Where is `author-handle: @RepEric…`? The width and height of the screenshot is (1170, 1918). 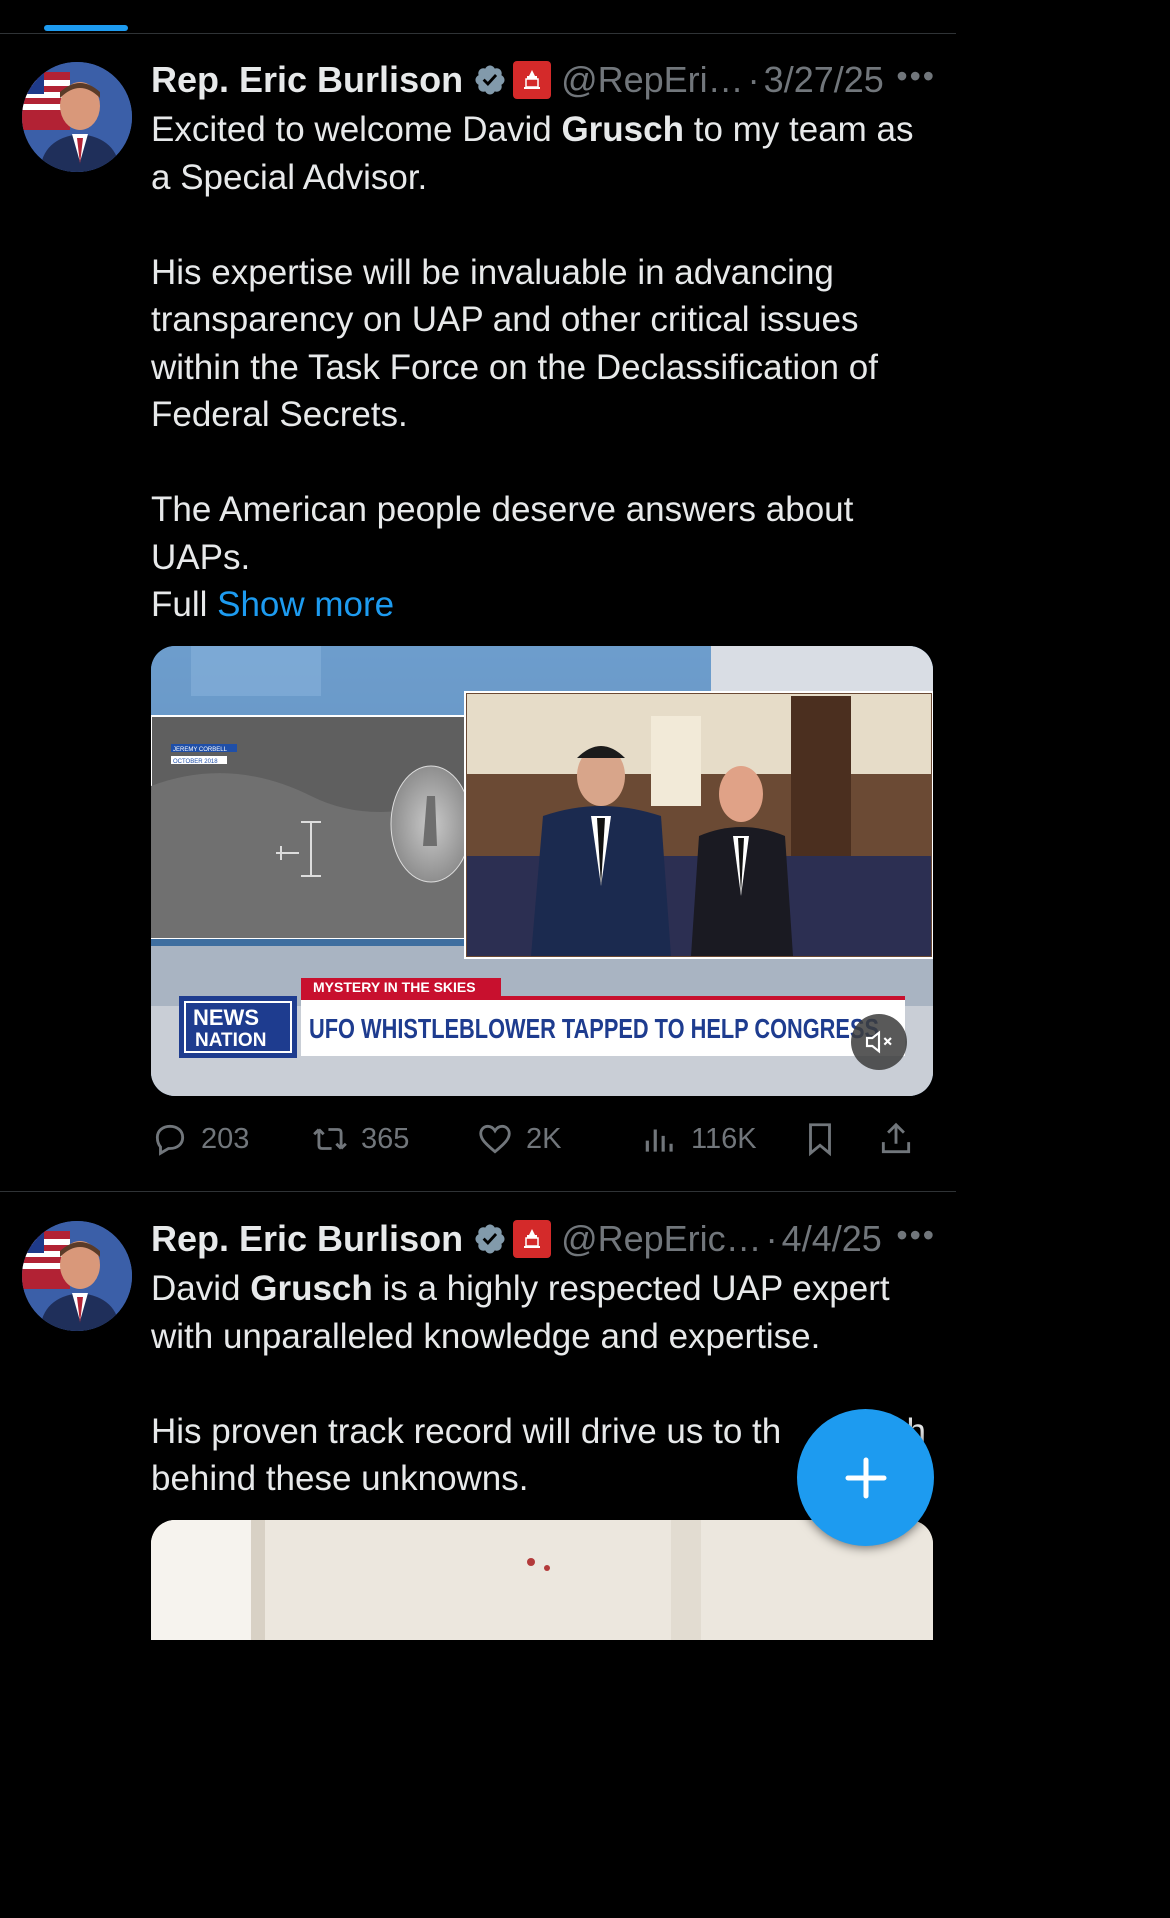 author-handle: @RepEric… is located at coordinates (661, 1239).